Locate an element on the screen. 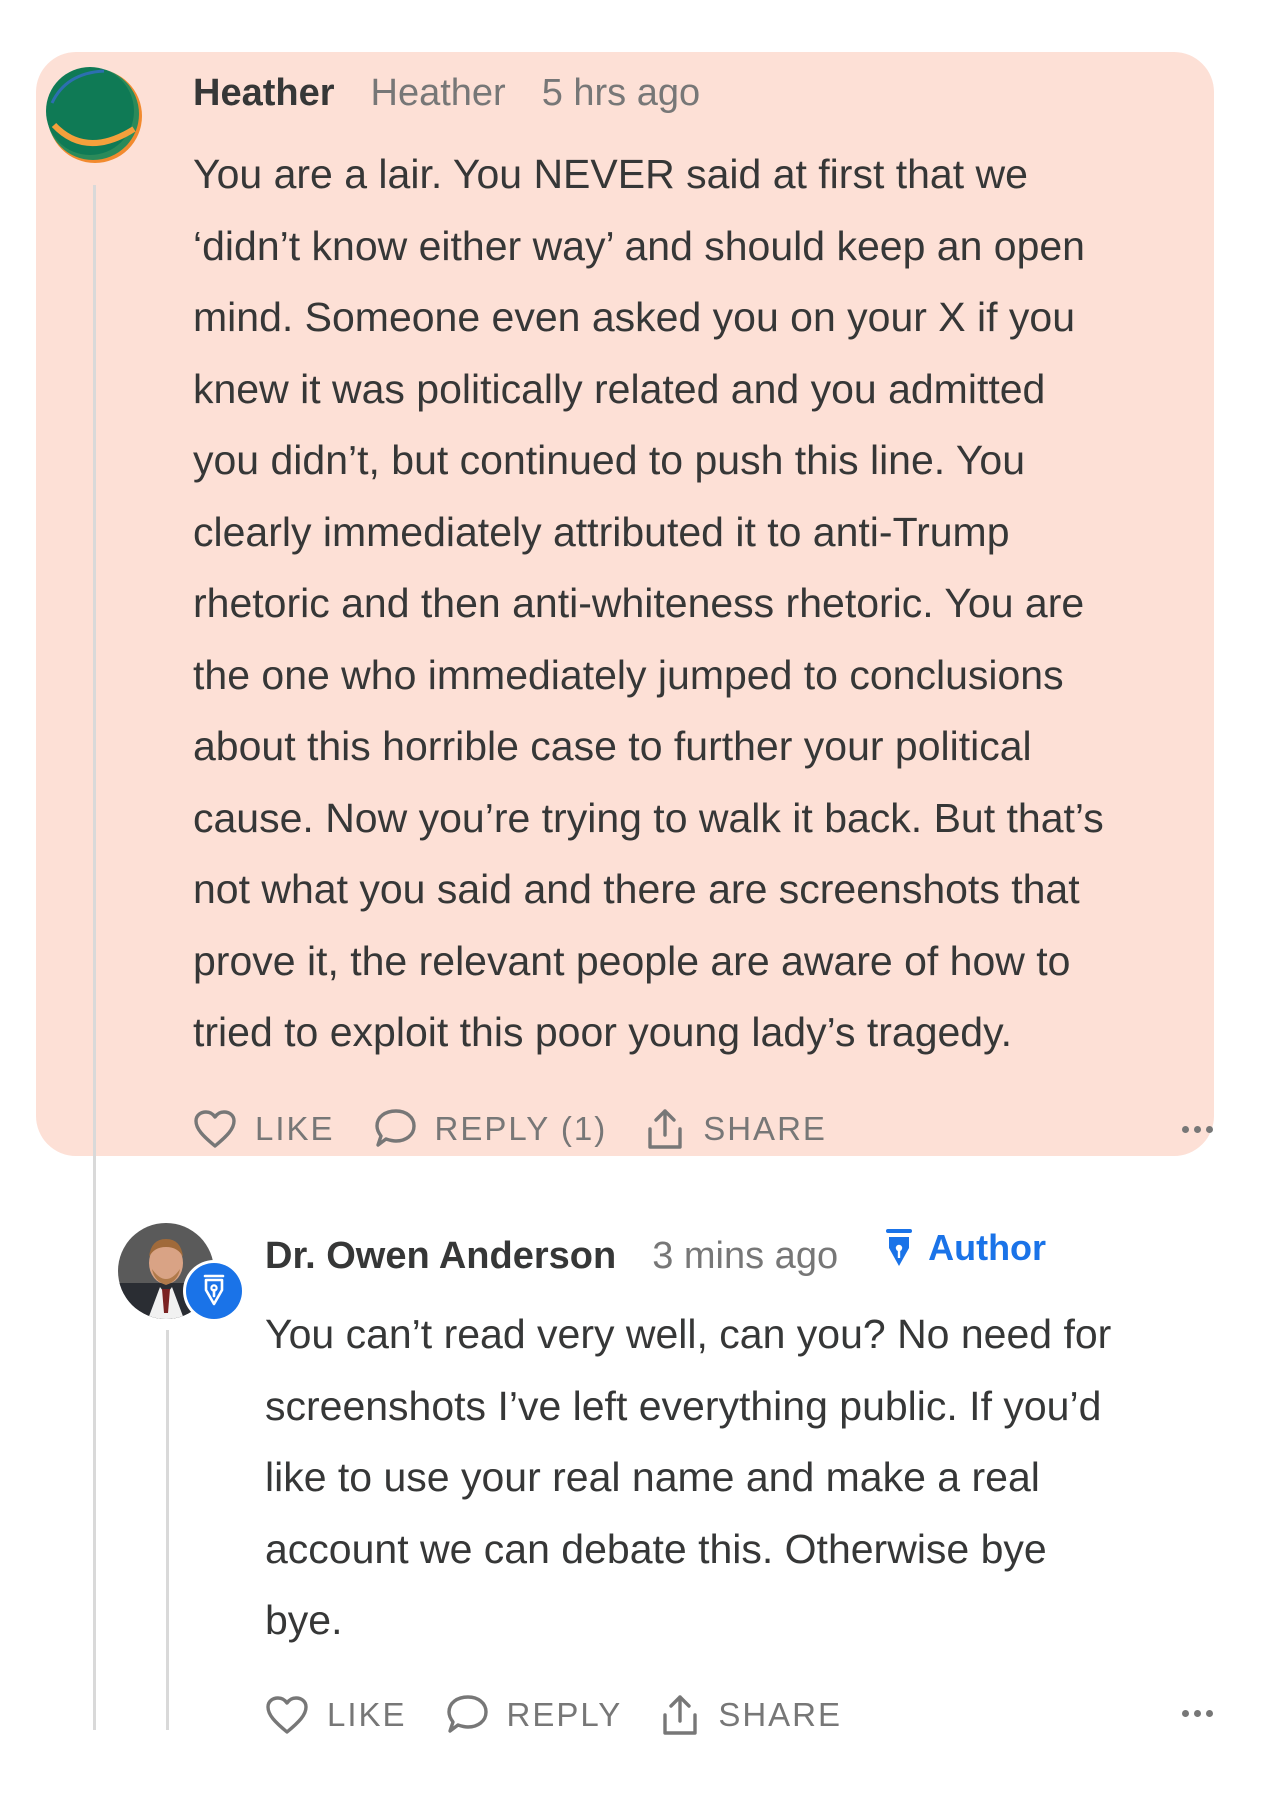 The height and width of the screenshot is (1793, 1284). author-handle: Heather is located at coordinates (438, 93).